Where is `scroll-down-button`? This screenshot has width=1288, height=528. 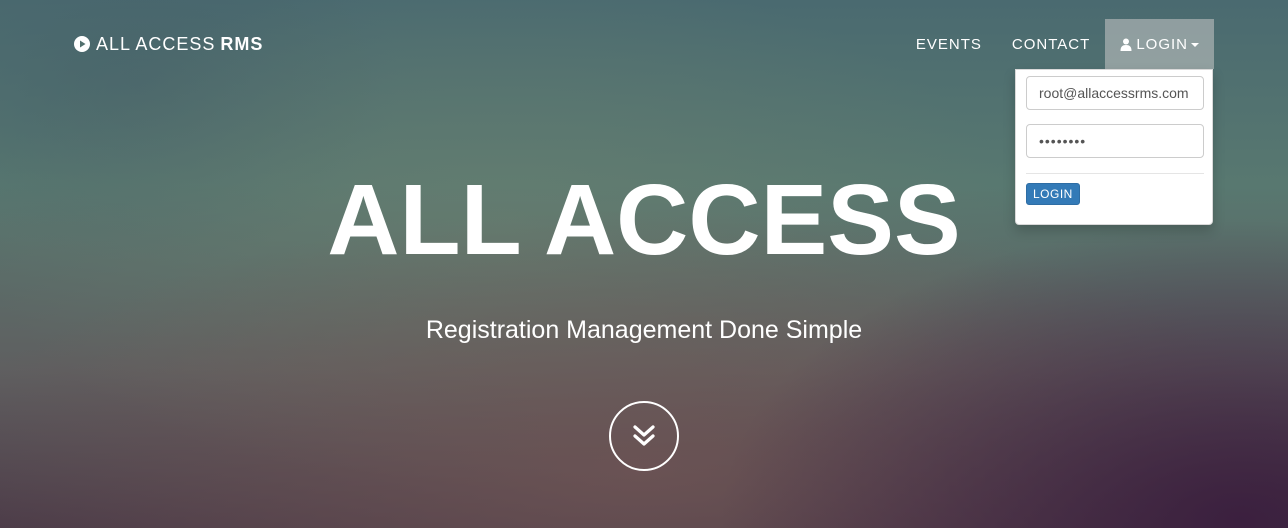
scroll-down-button is located at coordinates (644, 436).